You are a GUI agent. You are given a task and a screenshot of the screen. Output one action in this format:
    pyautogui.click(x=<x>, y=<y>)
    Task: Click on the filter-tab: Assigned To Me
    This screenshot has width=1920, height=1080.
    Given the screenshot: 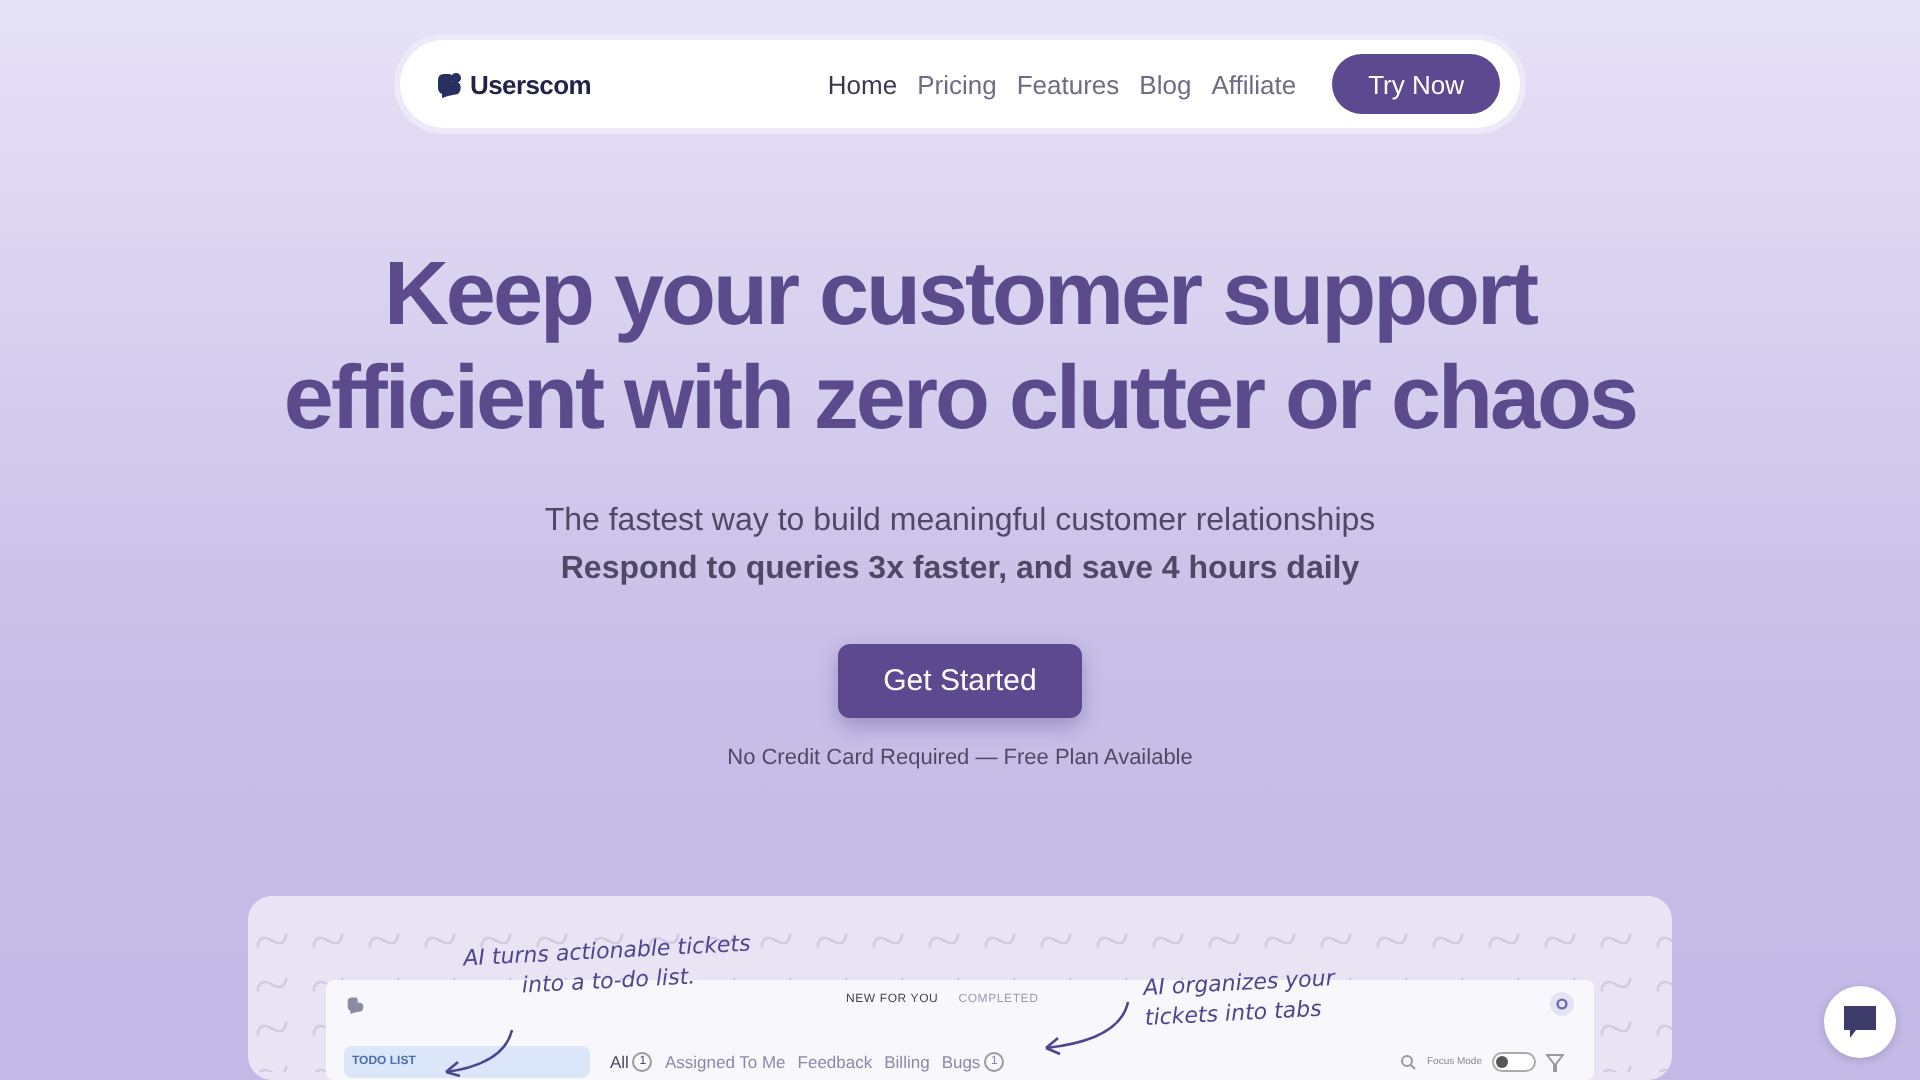 What is the action you would take?
    pyautogui.click(x=725, y=1062)
    